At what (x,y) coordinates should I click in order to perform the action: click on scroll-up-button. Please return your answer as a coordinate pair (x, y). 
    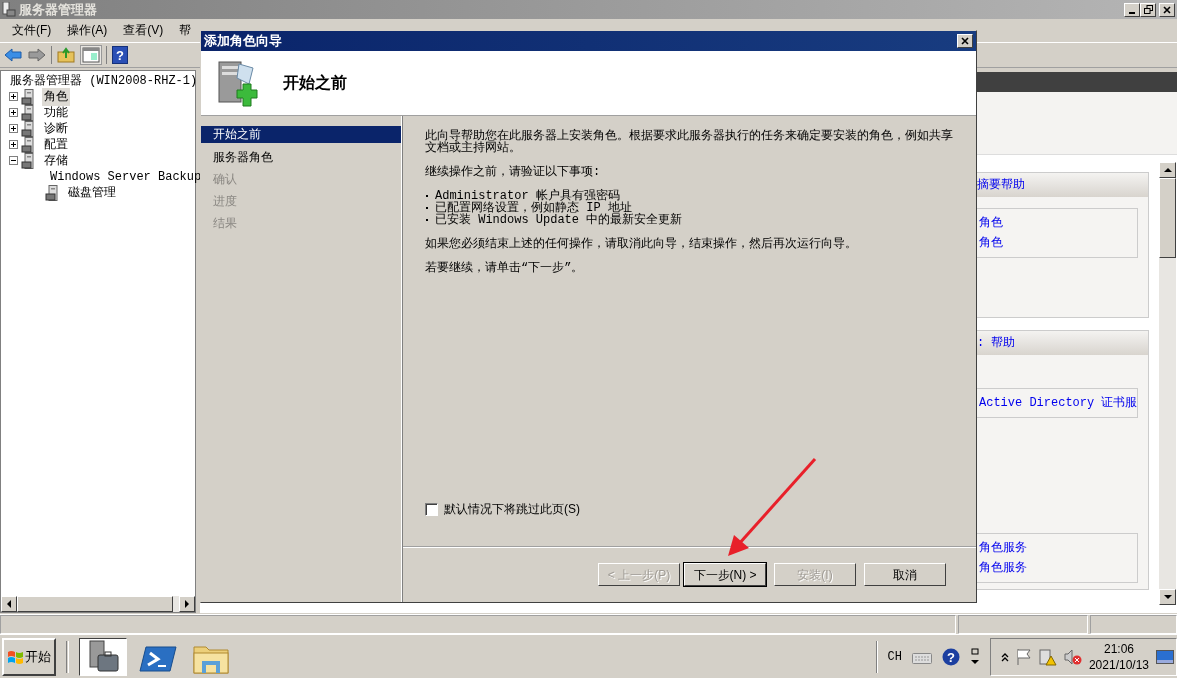
    Looking at the image, I should click on (1168, 169).